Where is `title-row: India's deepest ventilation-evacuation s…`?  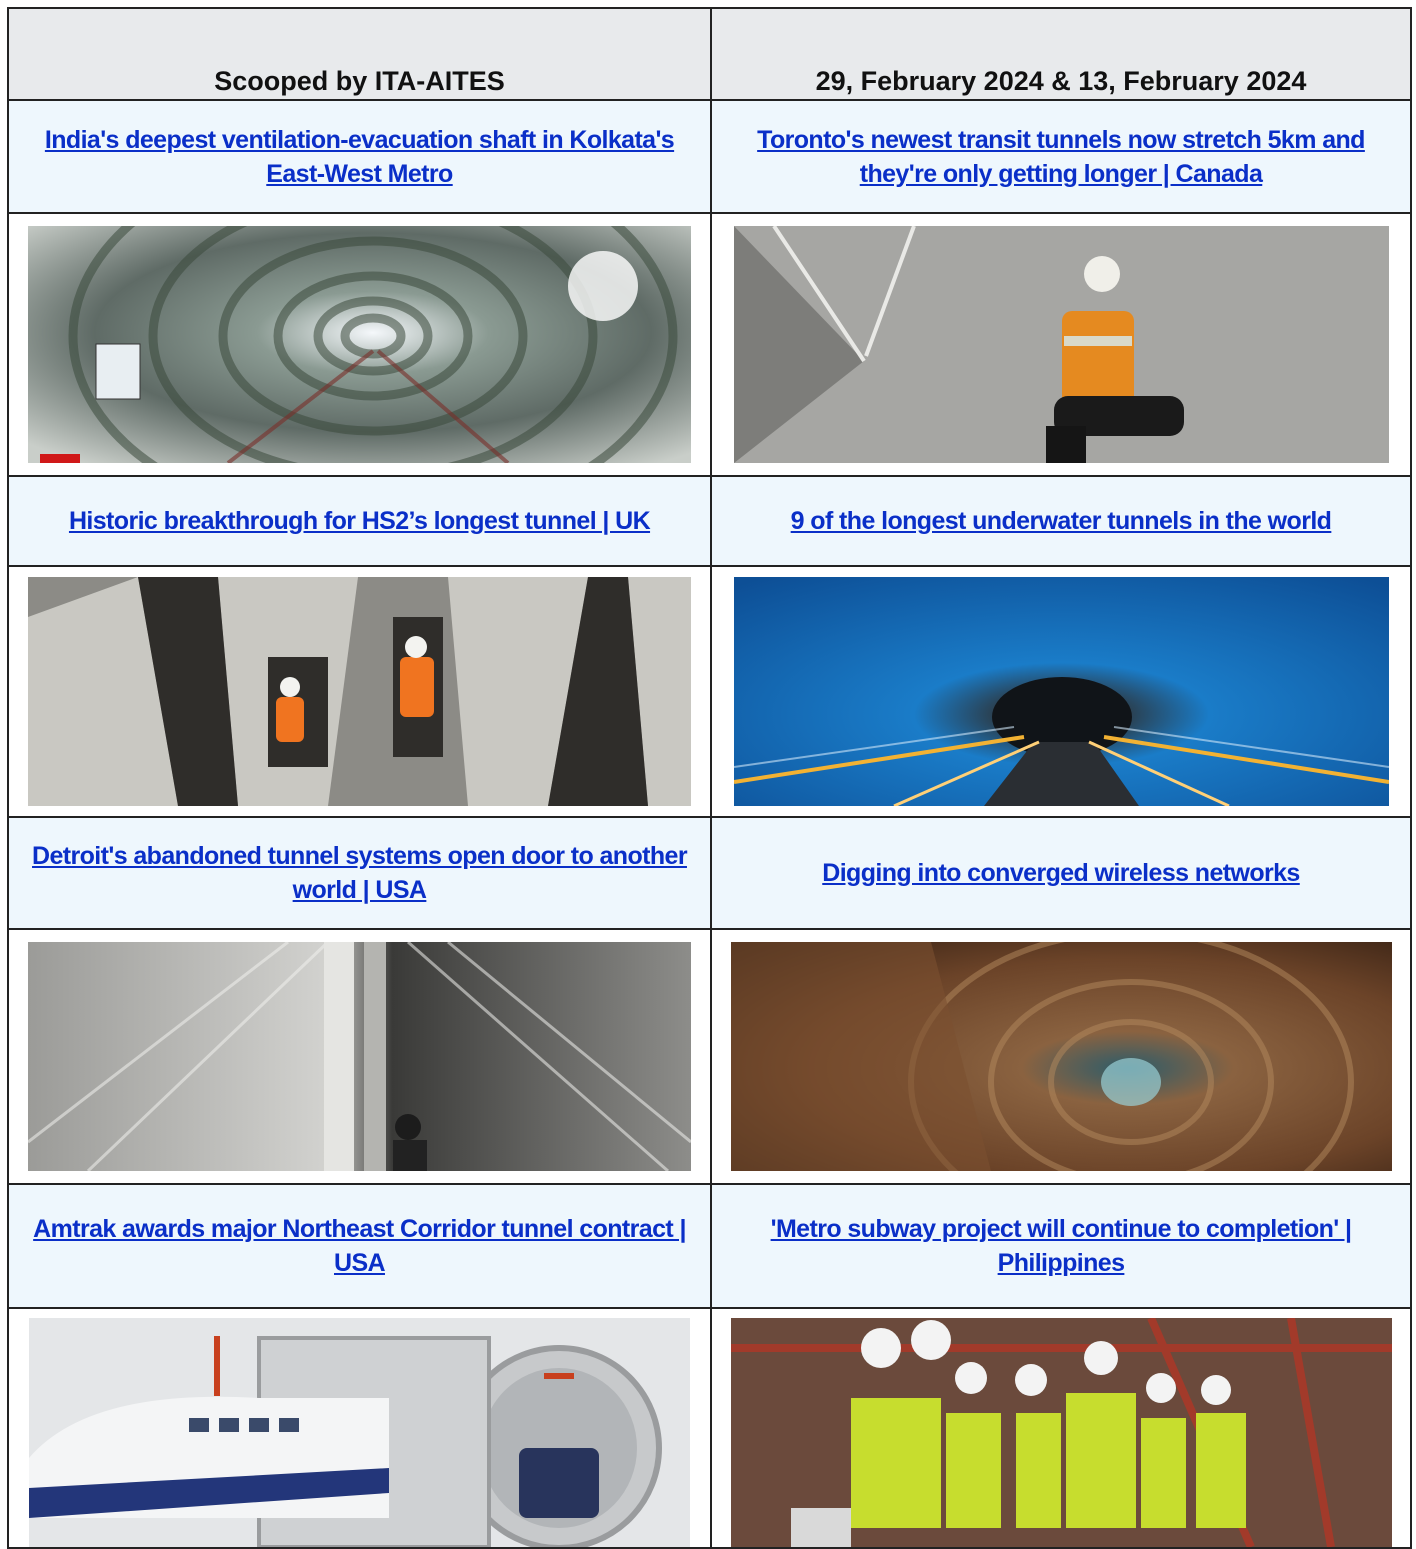
title-row: India's deepest ventilation-evacuation s… is located at coordinates (709, 156).